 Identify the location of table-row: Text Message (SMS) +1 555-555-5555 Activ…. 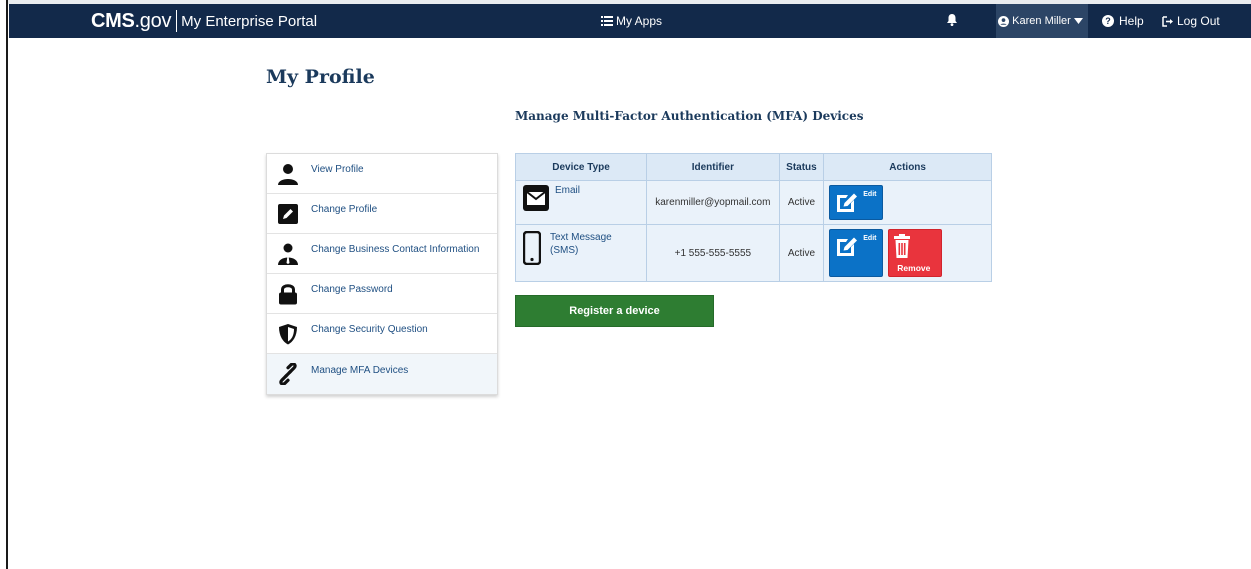
(753, 253).